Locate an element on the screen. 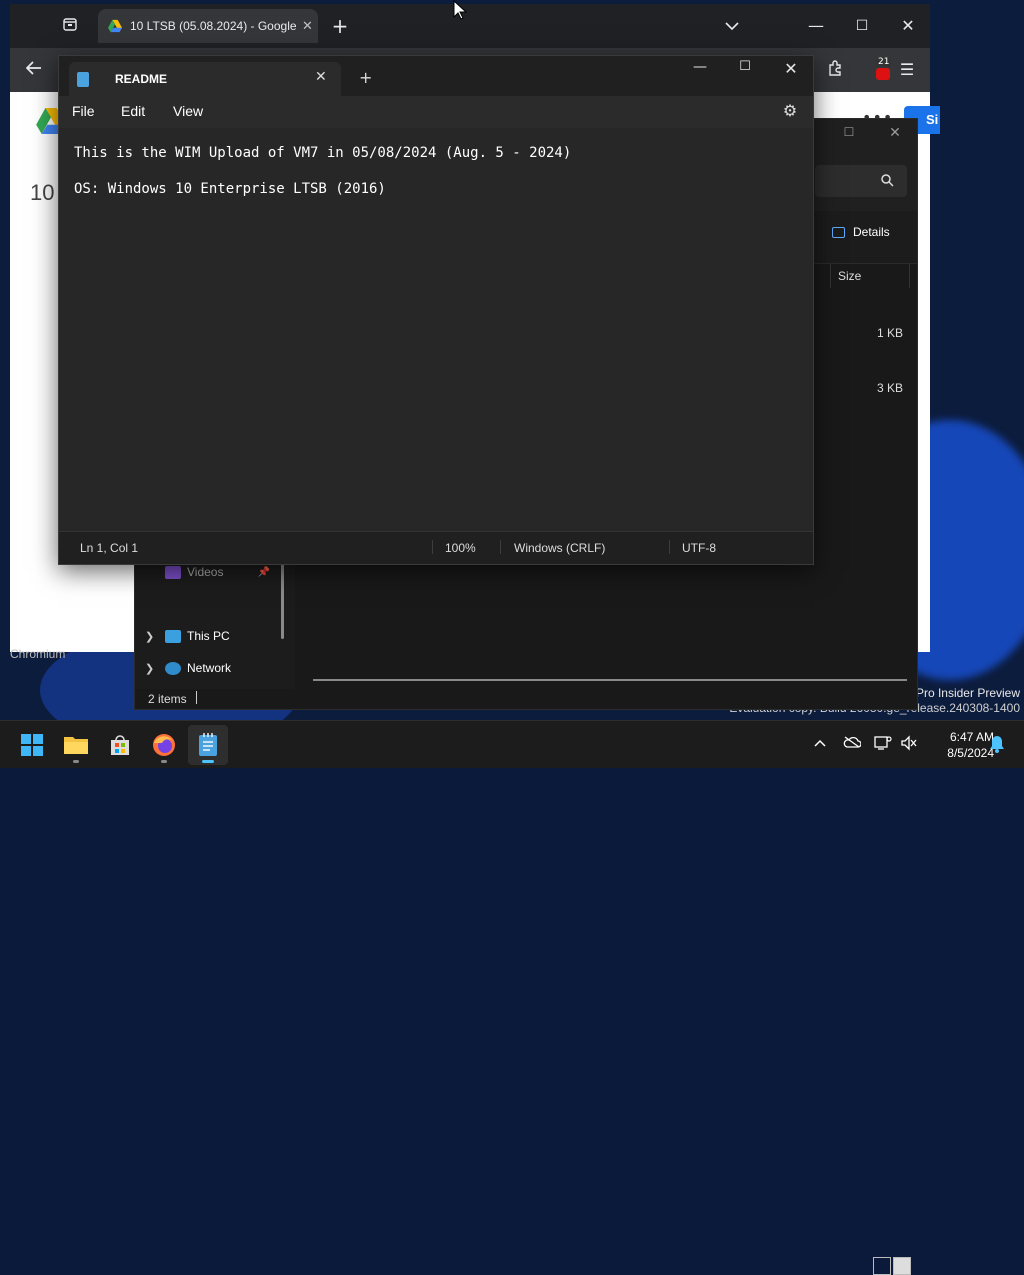 This screenshot has height=1275, width=1024. firefox-icon is located at coordinates (164, 745).